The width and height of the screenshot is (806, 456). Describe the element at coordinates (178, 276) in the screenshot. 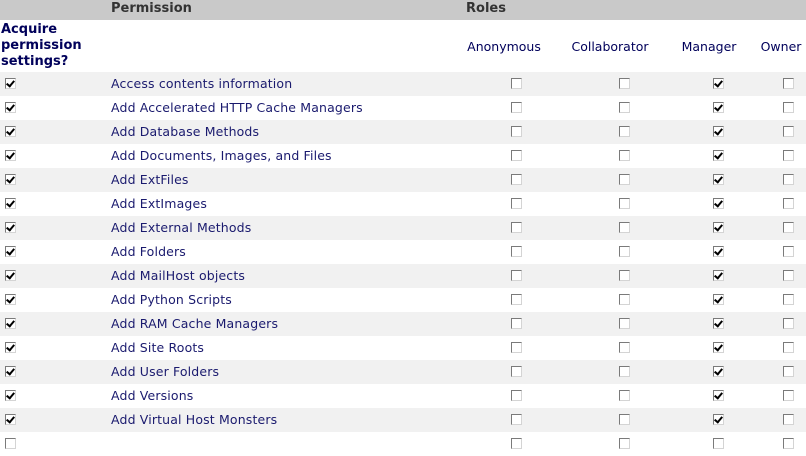

I see `permission-link: Add MailHost objects` at that location.